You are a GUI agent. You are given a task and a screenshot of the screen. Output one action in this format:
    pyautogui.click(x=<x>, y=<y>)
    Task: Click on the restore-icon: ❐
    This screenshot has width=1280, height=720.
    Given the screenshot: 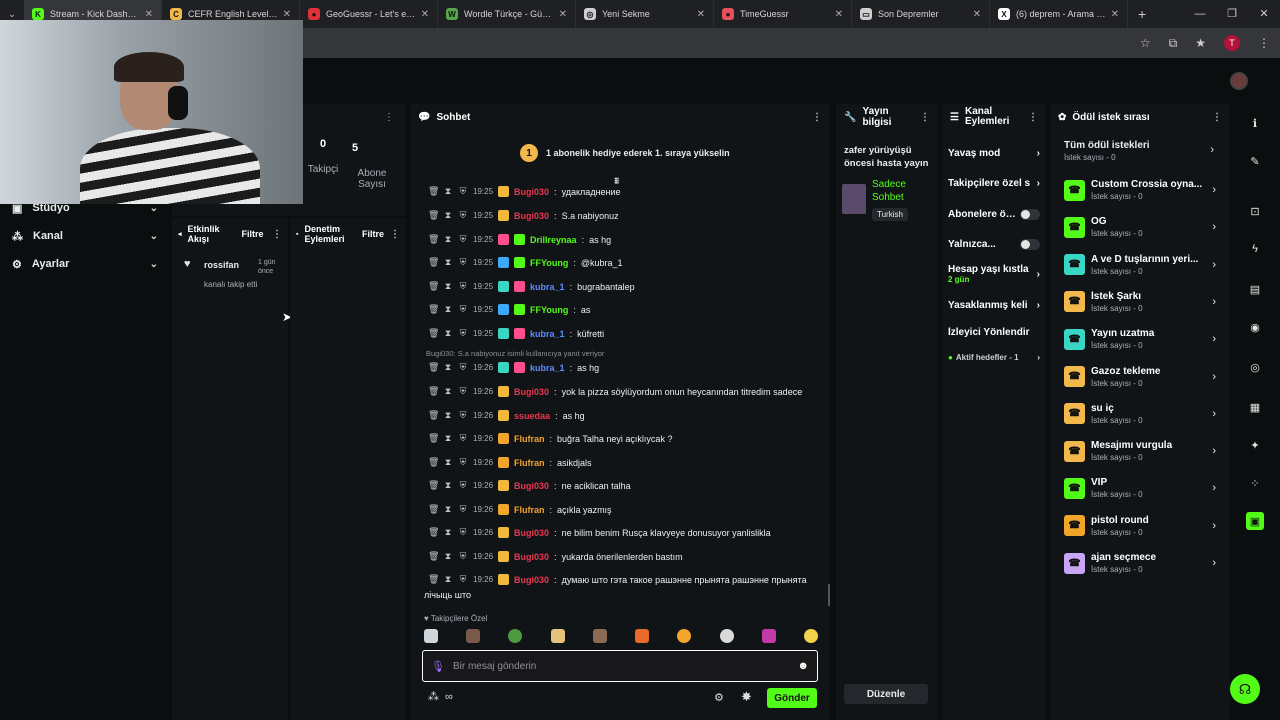 What is the action you would take?
    pyautogui.click(x=1232, y=14)
    